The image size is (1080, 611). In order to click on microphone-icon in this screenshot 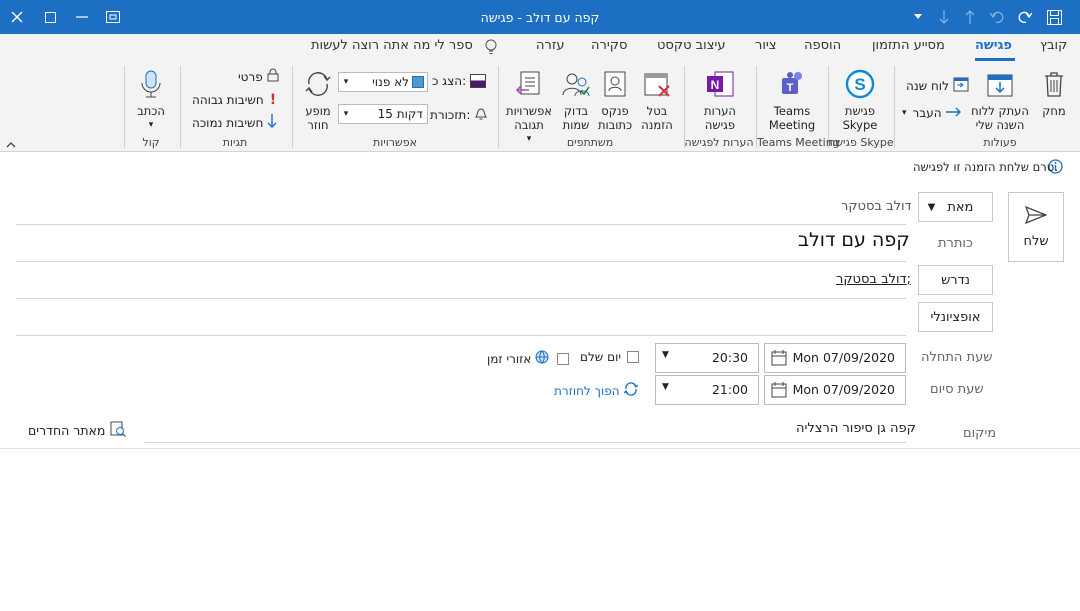, I will do `click(151, 84)`.